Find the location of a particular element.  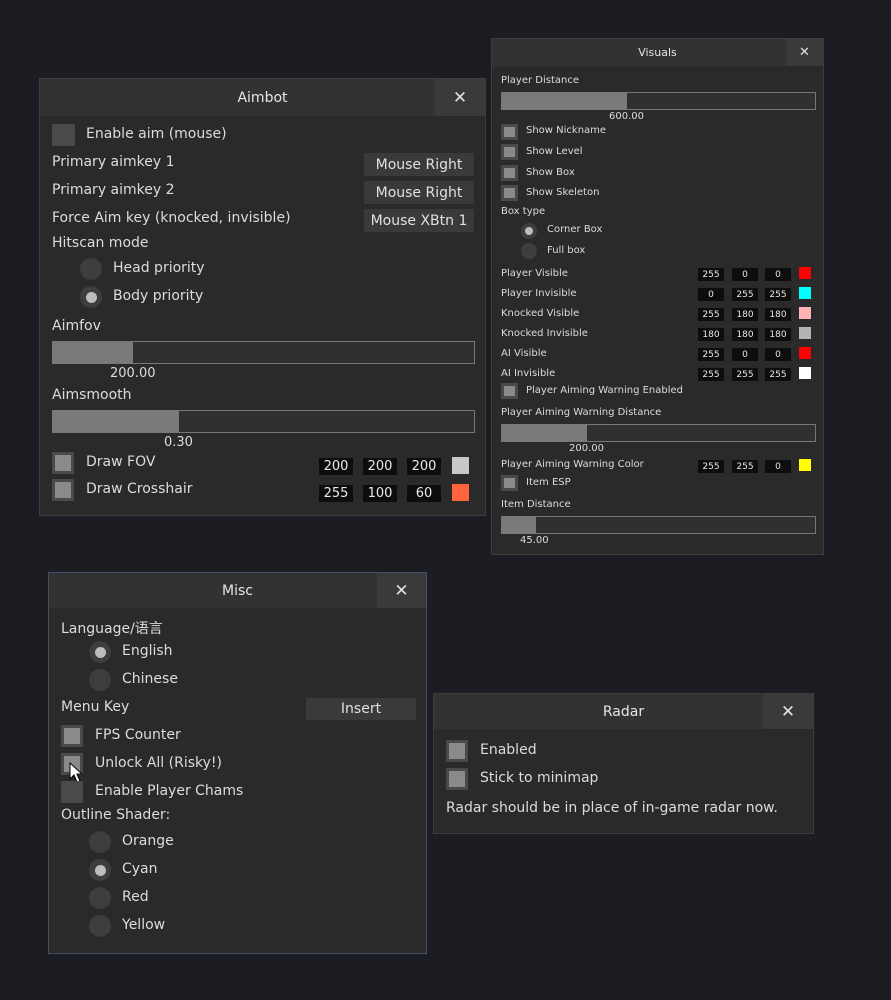

box-type-corner-radio is located at coordinates (529, 231).